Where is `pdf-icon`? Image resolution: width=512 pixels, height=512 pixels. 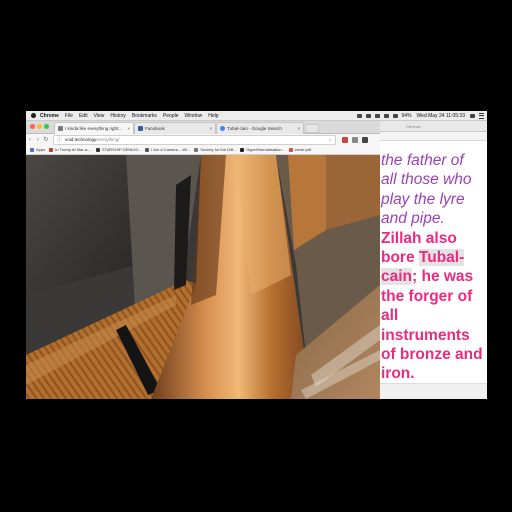
pdf-icon is located at coordinates (290, 149).